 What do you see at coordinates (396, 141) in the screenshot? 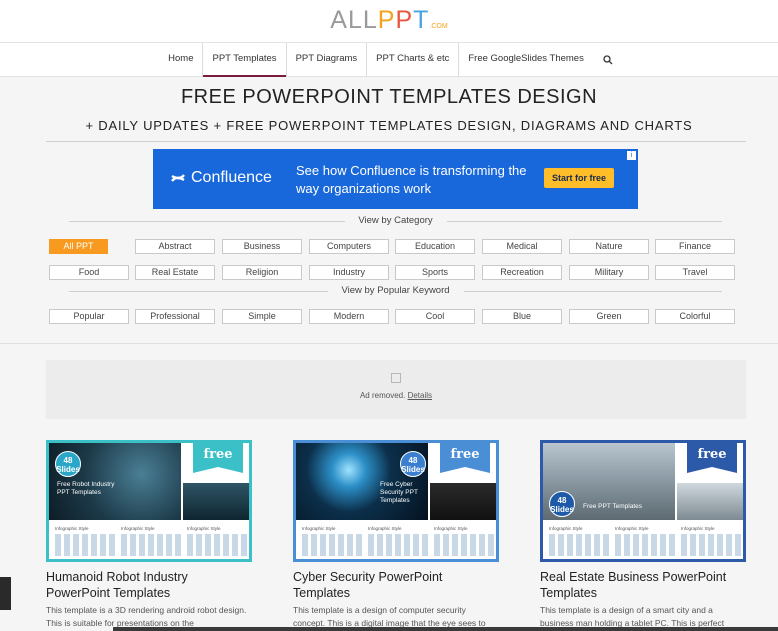
I see `divider` at bounding box center [396, 141].